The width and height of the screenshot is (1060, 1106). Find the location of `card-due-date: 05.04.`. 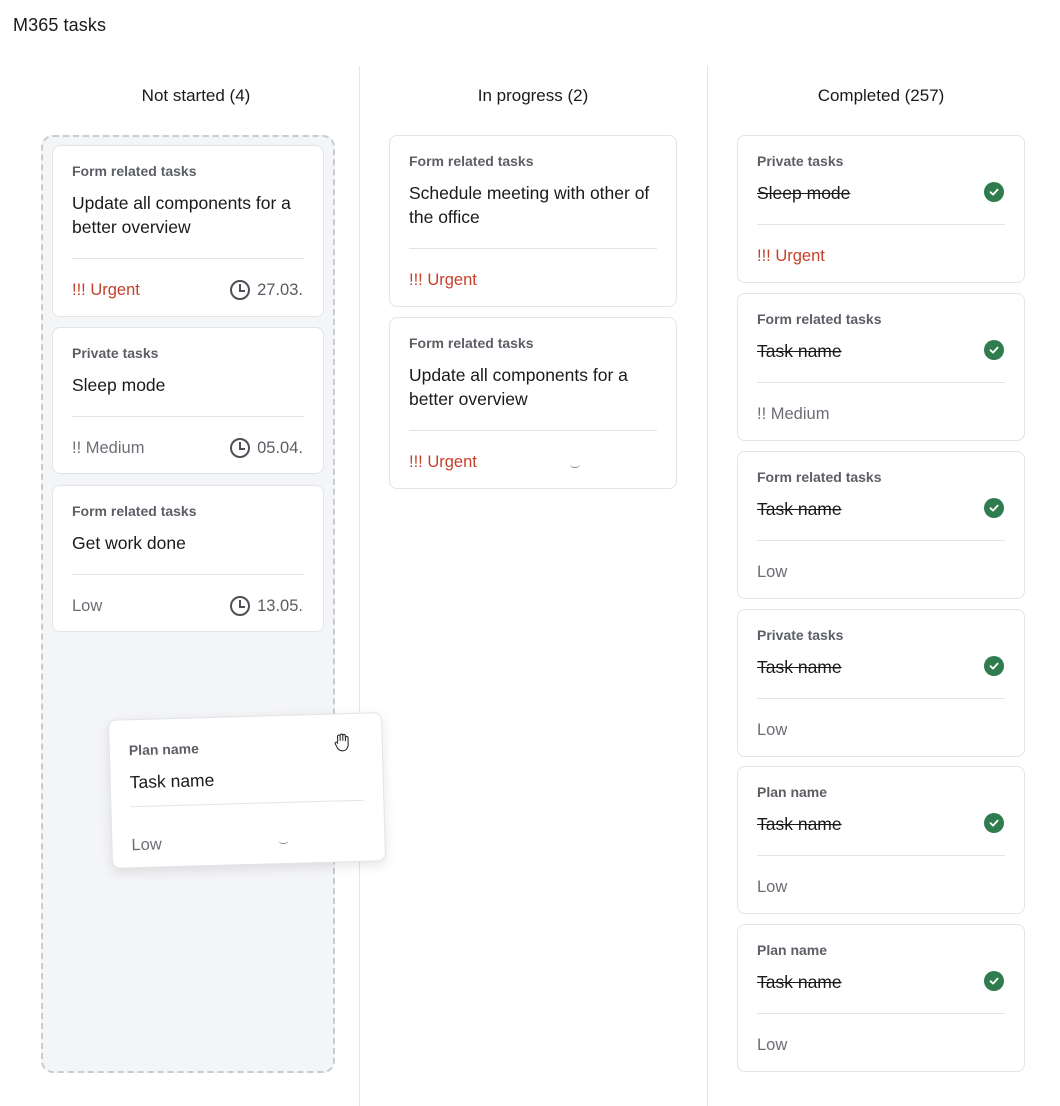

card-due-date: 05.04. is located at coordinates (266, 448).